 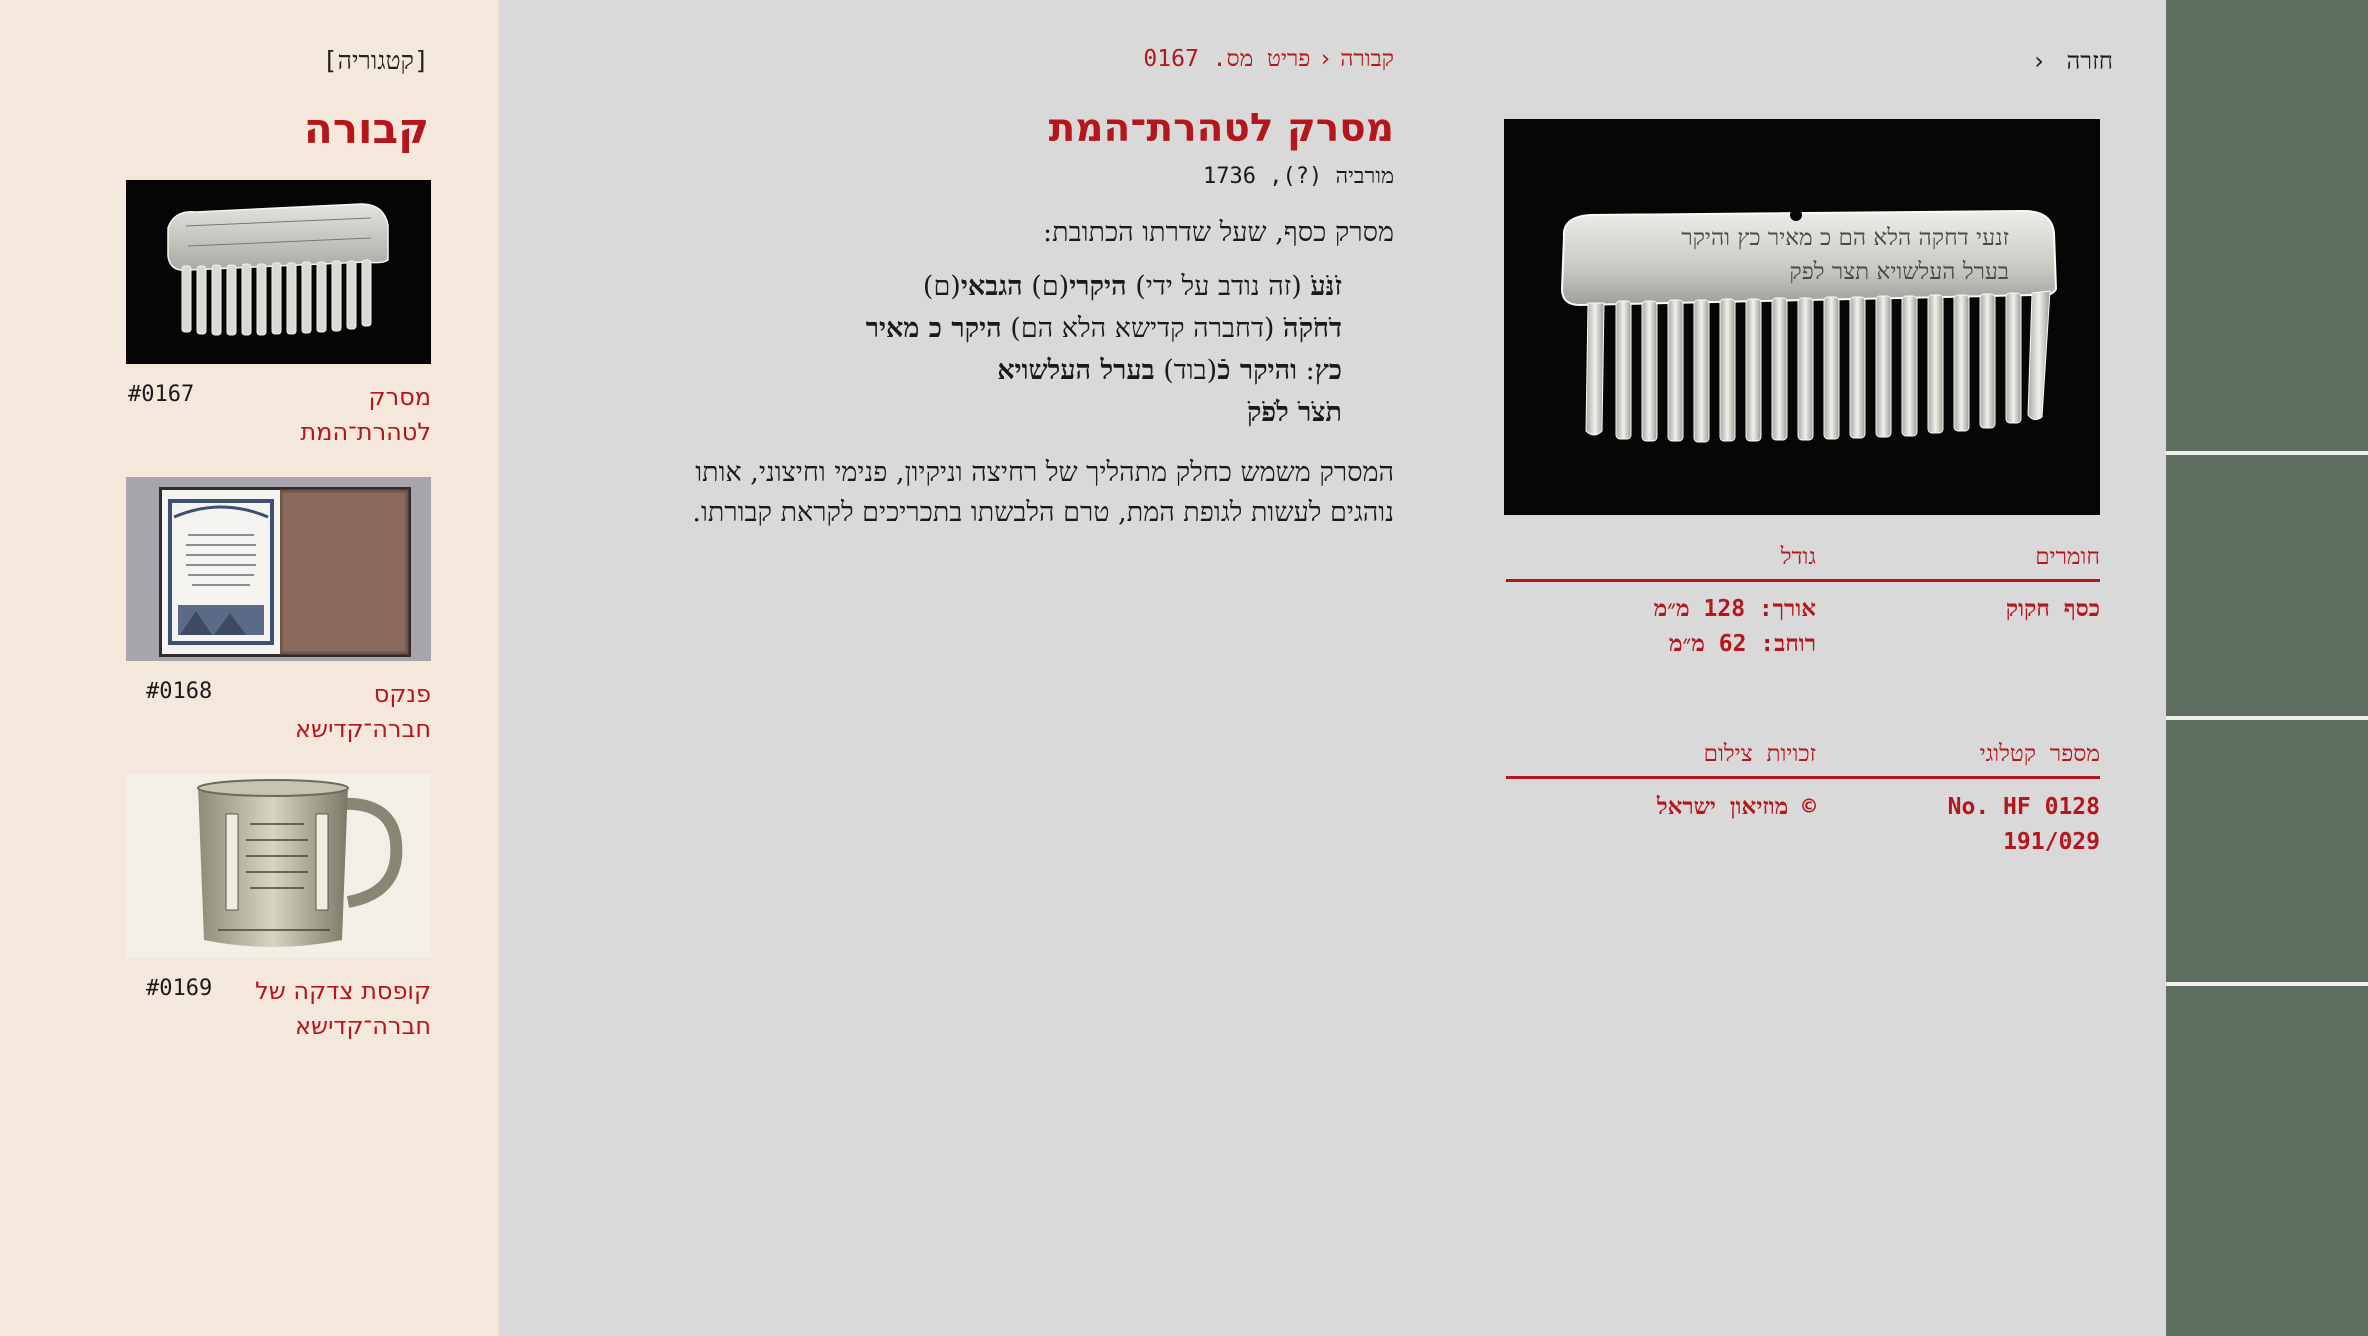 I want to click on cup-thumbnail, so click(x=278, y=866).